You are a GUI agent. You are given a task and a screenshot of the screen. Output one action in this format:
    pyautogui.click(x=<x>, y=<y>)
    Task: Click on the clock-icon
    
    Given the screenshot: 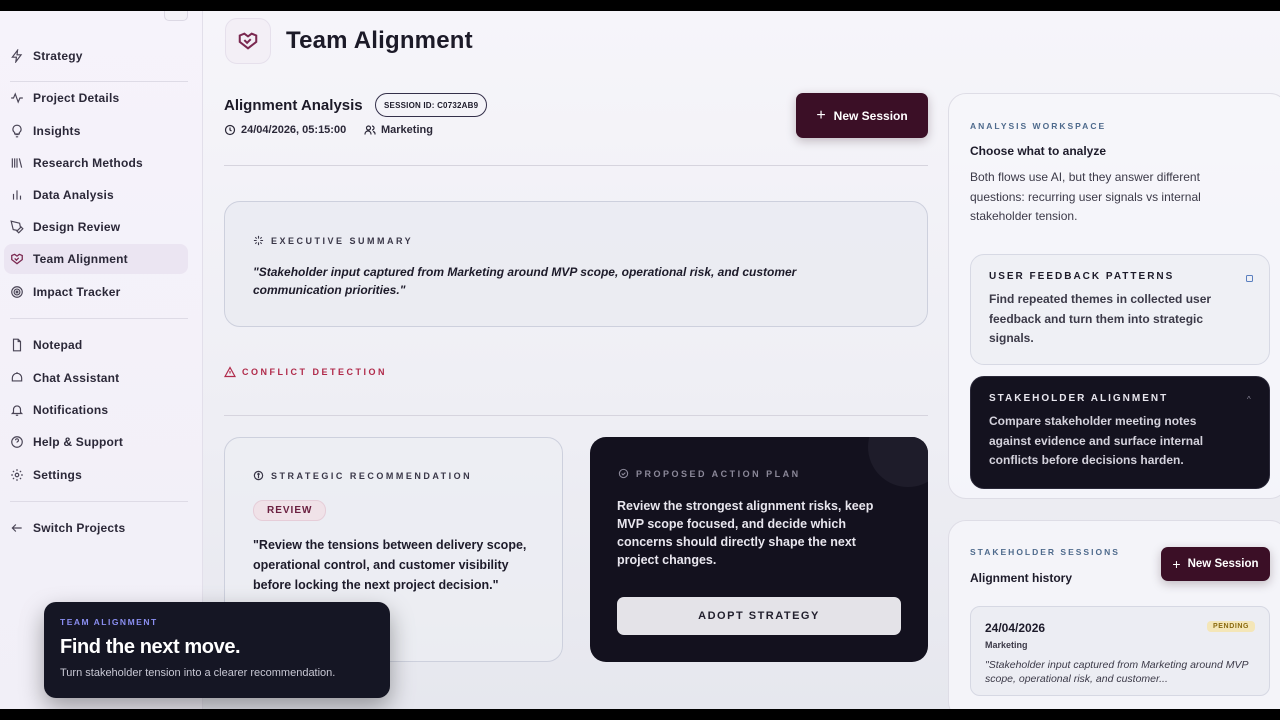 What is the action you would take?
    pyautogui.click(x=232, y=130)
    